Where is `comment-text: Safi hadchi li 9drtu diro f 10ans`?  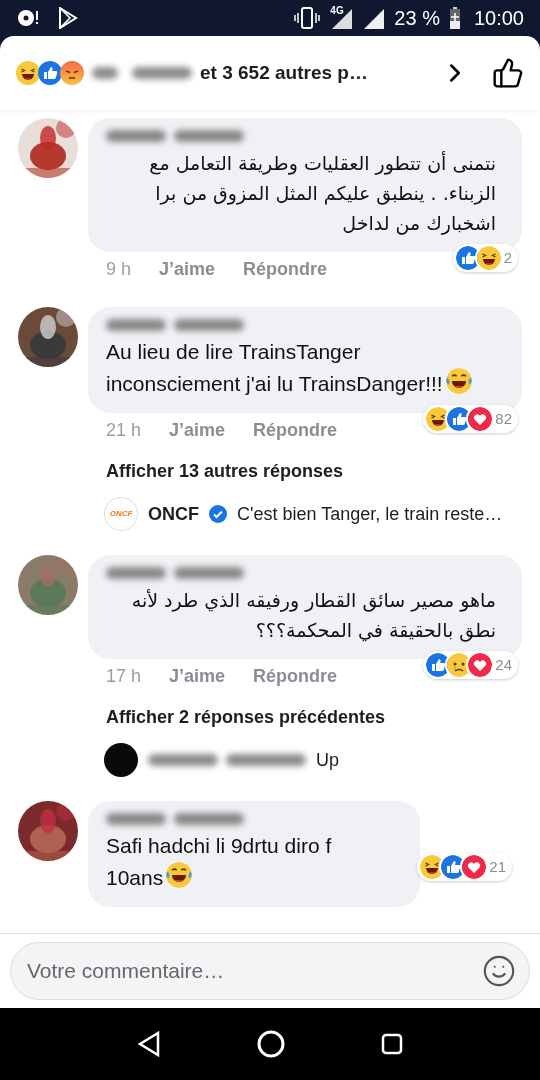 comment-text: Safi hadchi li 9drtu diro f 10ans is located at coordinates (219, 862).